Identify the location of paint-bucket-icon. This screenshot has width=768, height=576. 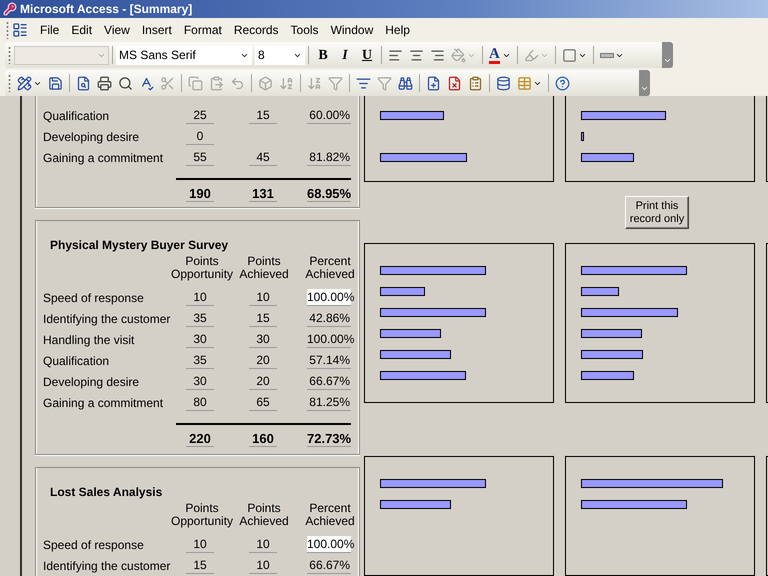
(458, 55).